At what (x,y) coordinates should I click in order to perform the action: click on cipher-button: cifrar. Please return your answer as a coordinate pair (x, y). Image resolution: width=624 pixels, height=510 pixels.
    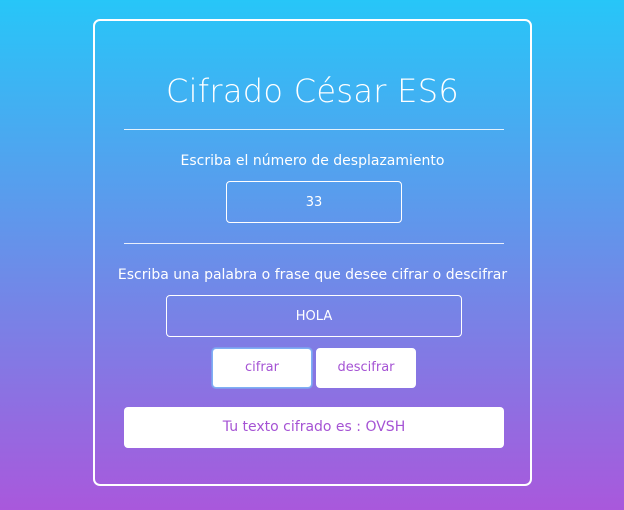
    Looking at the image, I should click on (262, 368).